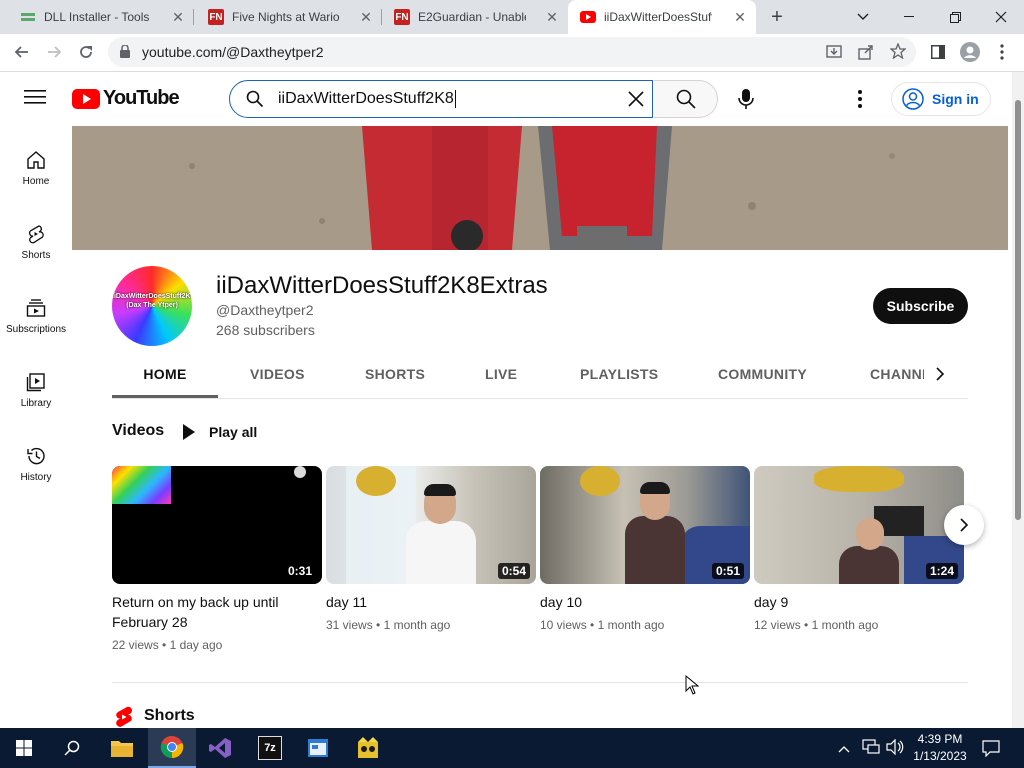 The width and height of the screenshot is (1024, 768). I want to click on tab-playlists: PLAYLISTS, so click(619, 374).